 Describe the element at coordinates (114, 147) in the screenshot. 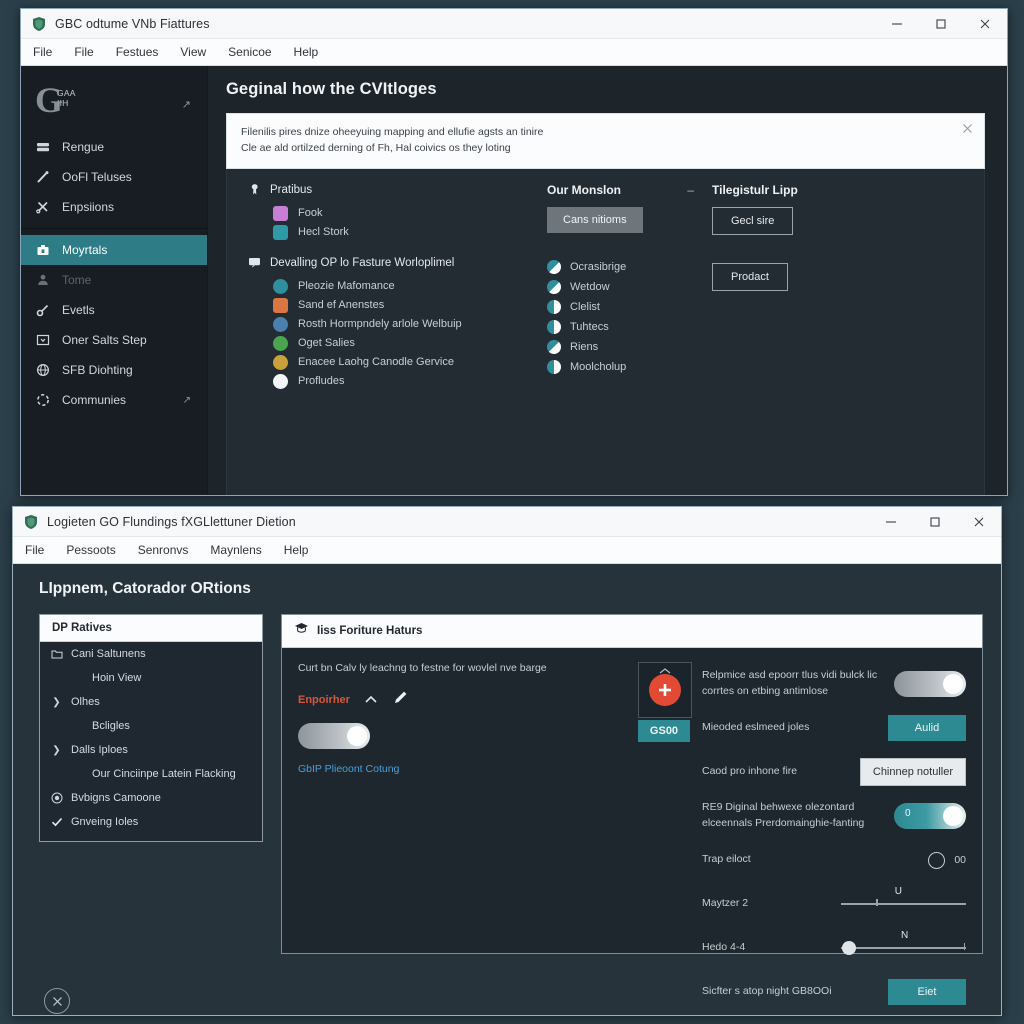

I see `sidebar-item-rengue: Rengue` at that location.